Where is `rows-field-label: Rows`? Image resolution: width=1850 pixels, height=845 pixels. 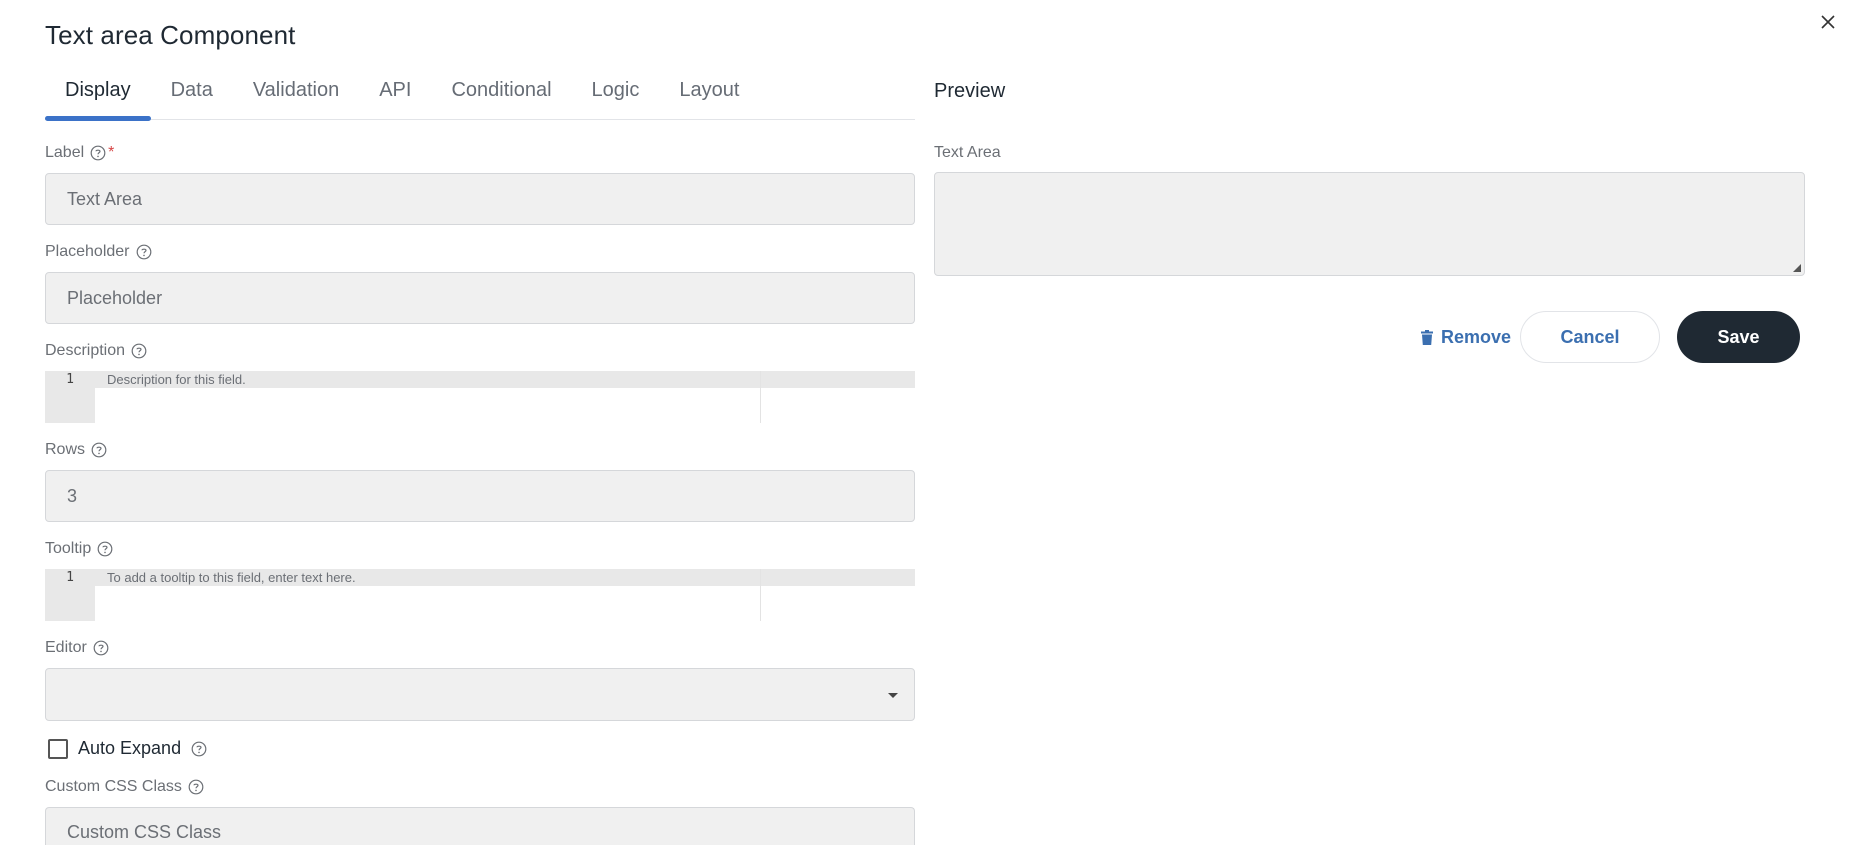 rows-field-label: Rows is located at coordinates (76, 450).